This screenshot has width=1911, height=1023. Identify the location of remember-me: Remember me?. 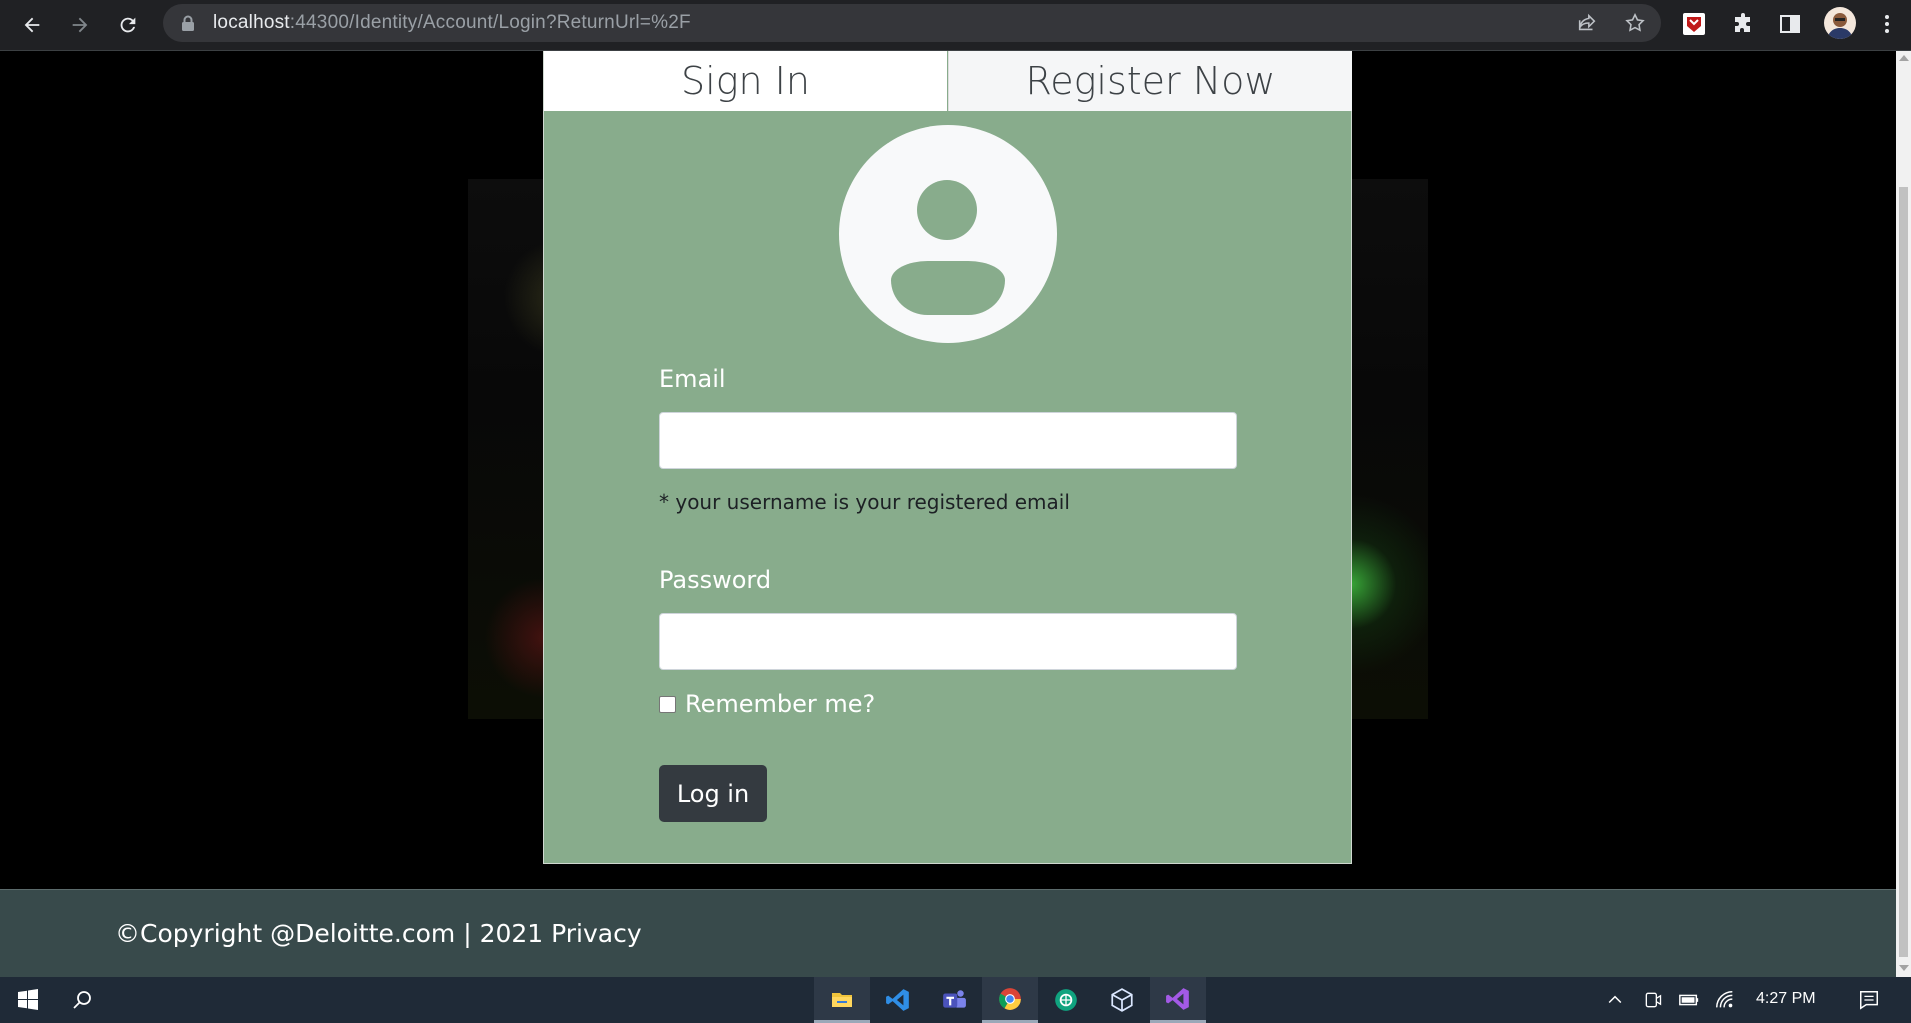
(767, 704).